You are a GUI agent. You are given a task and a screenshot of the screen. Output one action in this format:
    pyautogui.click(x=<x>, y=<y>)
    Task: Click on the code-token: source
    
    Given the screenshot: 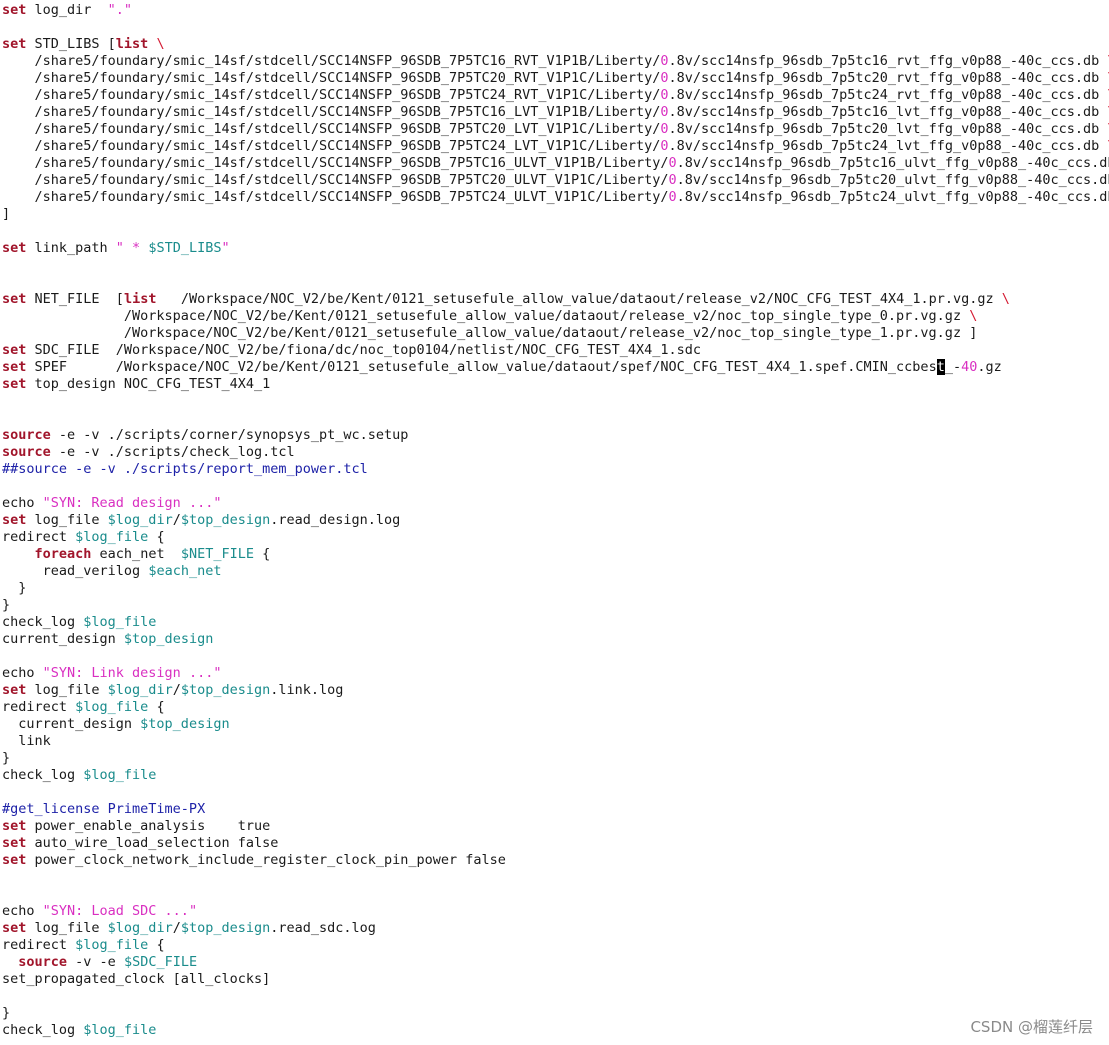 What is the action you would take?
    pyautogui.click(x=26, y=435)
    